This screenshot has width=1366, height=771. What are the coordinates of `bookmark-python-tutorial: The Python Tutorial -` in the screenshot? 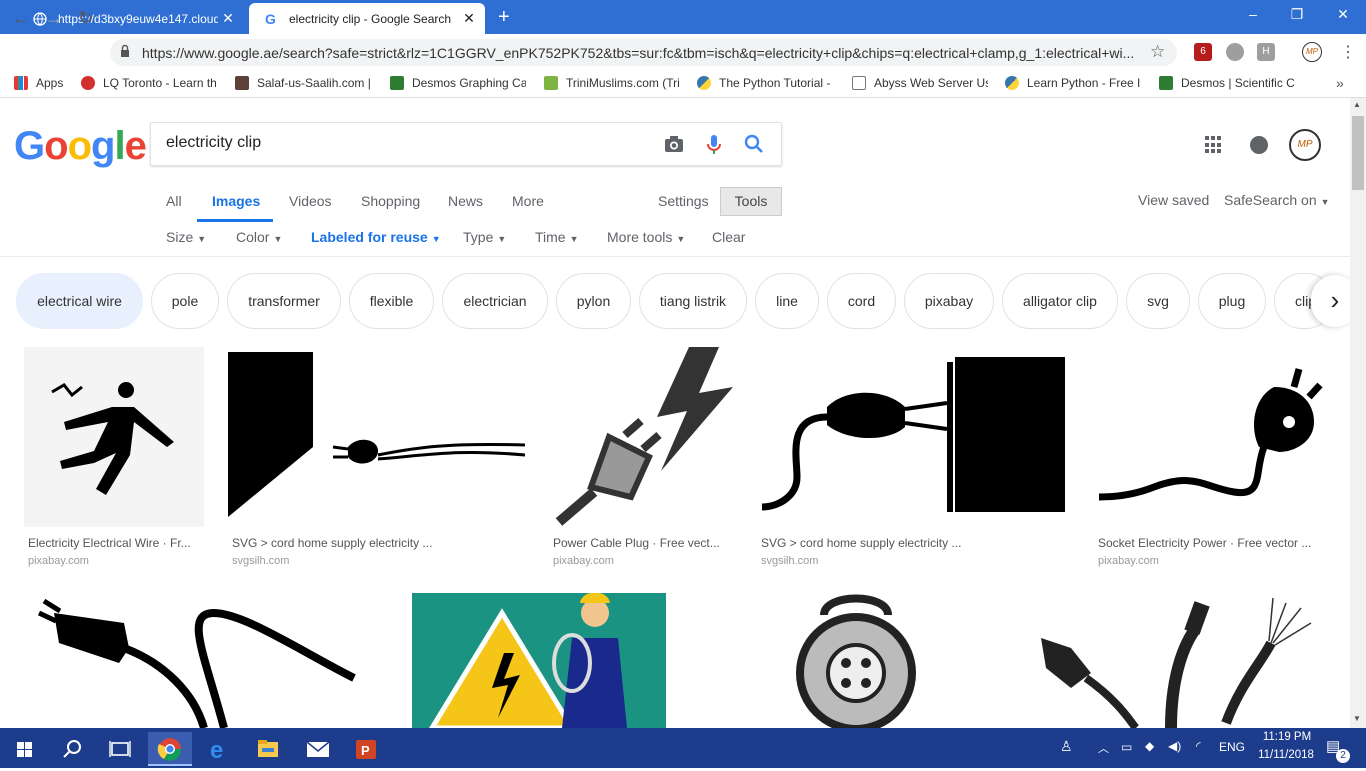 It's located at (766, 83).